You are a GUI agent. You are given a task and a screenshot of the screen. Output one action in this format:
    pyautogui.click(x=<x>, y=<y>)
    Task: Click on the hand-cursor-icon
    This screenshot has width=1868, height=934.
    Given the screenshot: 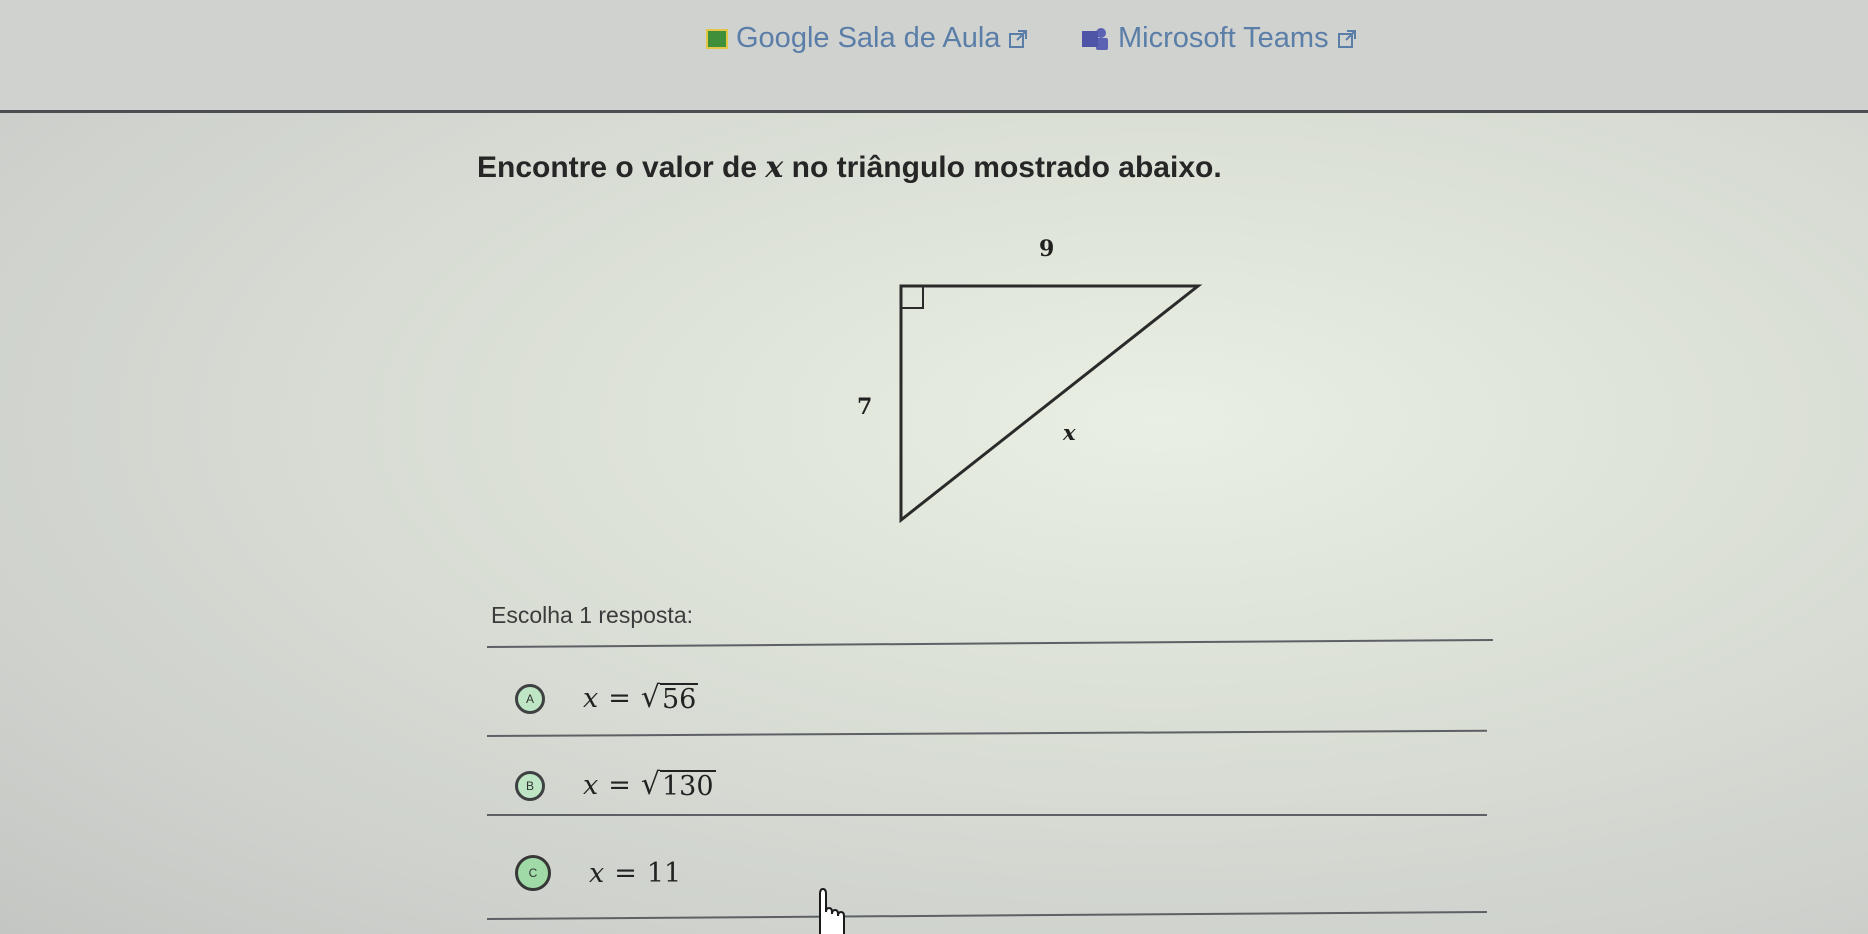 What is the action you would take?
    pyautogui.click(x=832, y=911)
    